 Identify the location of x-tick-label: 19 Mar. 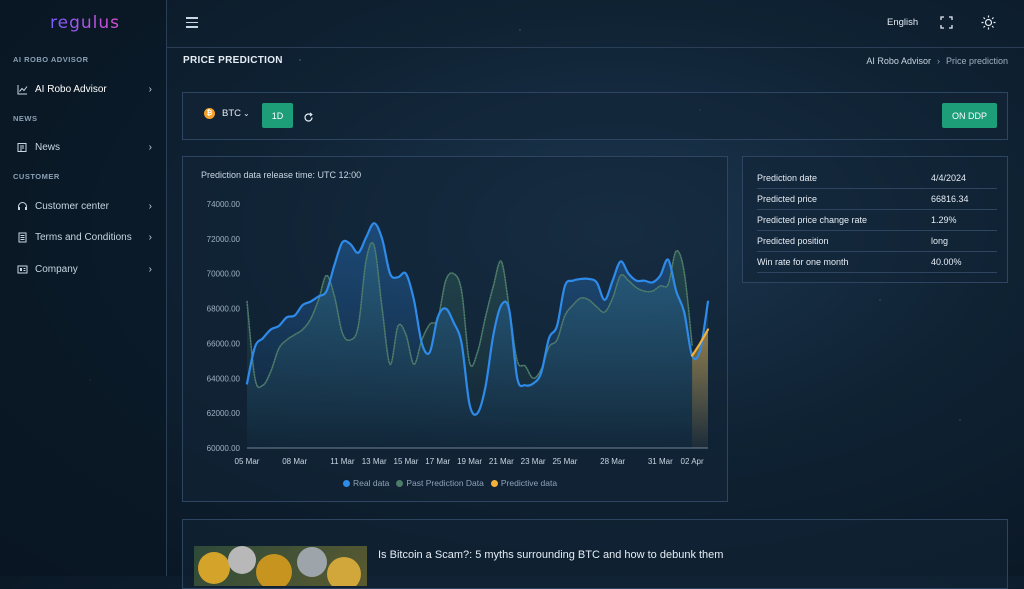
(469, 461).